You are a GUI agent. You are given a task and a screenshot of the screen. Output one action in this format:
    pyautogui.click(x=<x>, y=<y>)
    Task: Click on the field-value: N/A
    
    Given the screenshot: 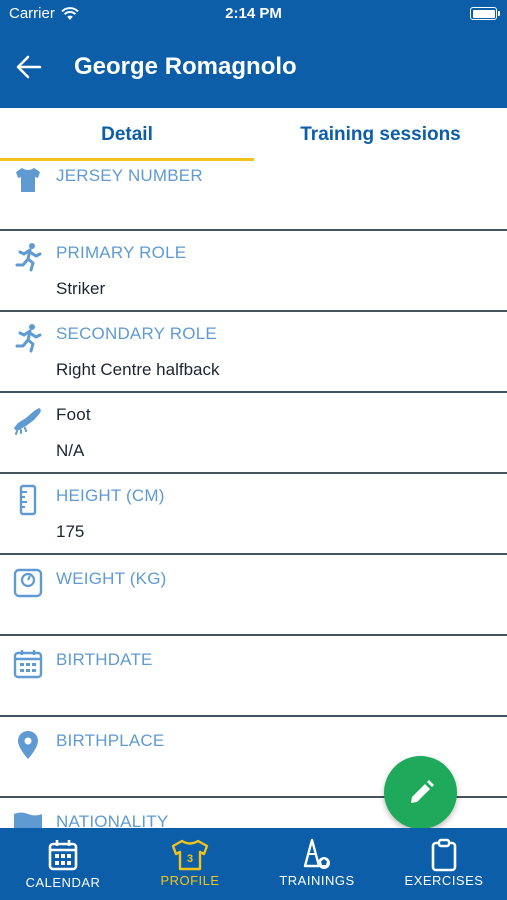 What is the action you would take?
    pyautogui.click(x=70, y=450)
    